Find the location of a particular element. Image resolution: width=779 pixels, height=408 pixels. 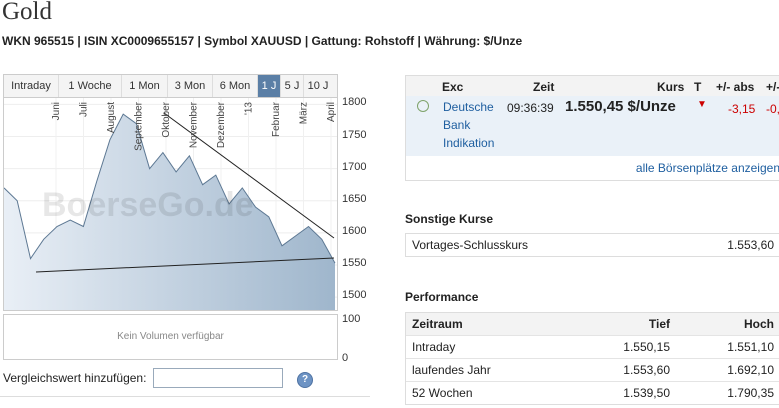

y-tick-label: 1800 is located at coordinates (354, 102).